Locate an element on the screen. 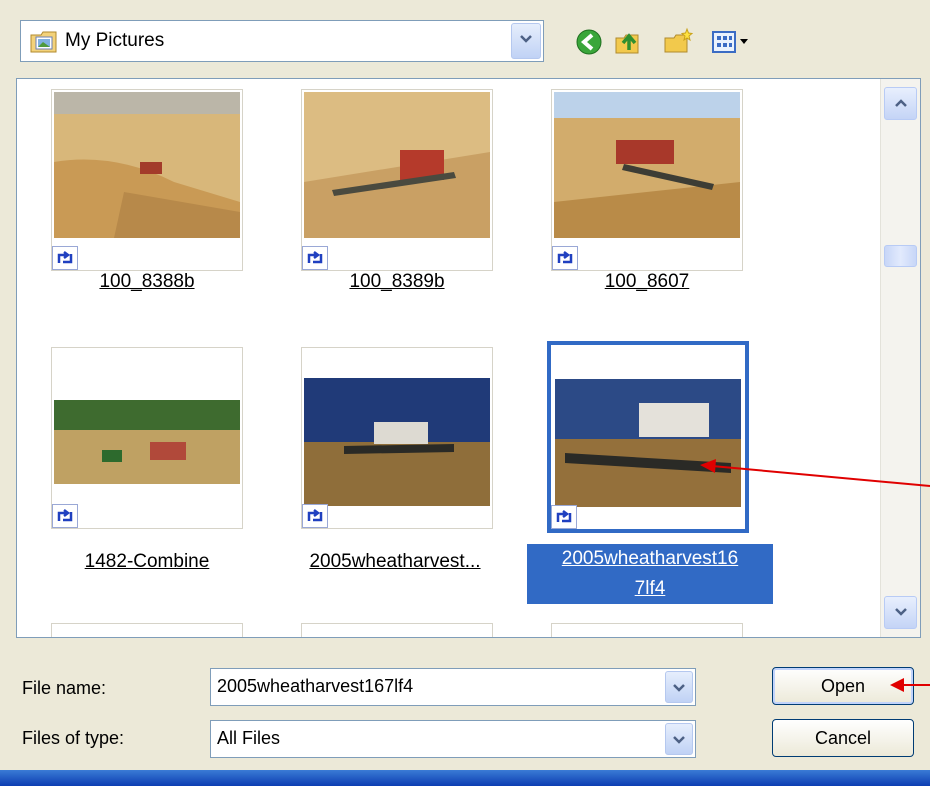 The width and height of the screenshot is (930, 786). scroll-up-button is located at coordinates (900, 103).